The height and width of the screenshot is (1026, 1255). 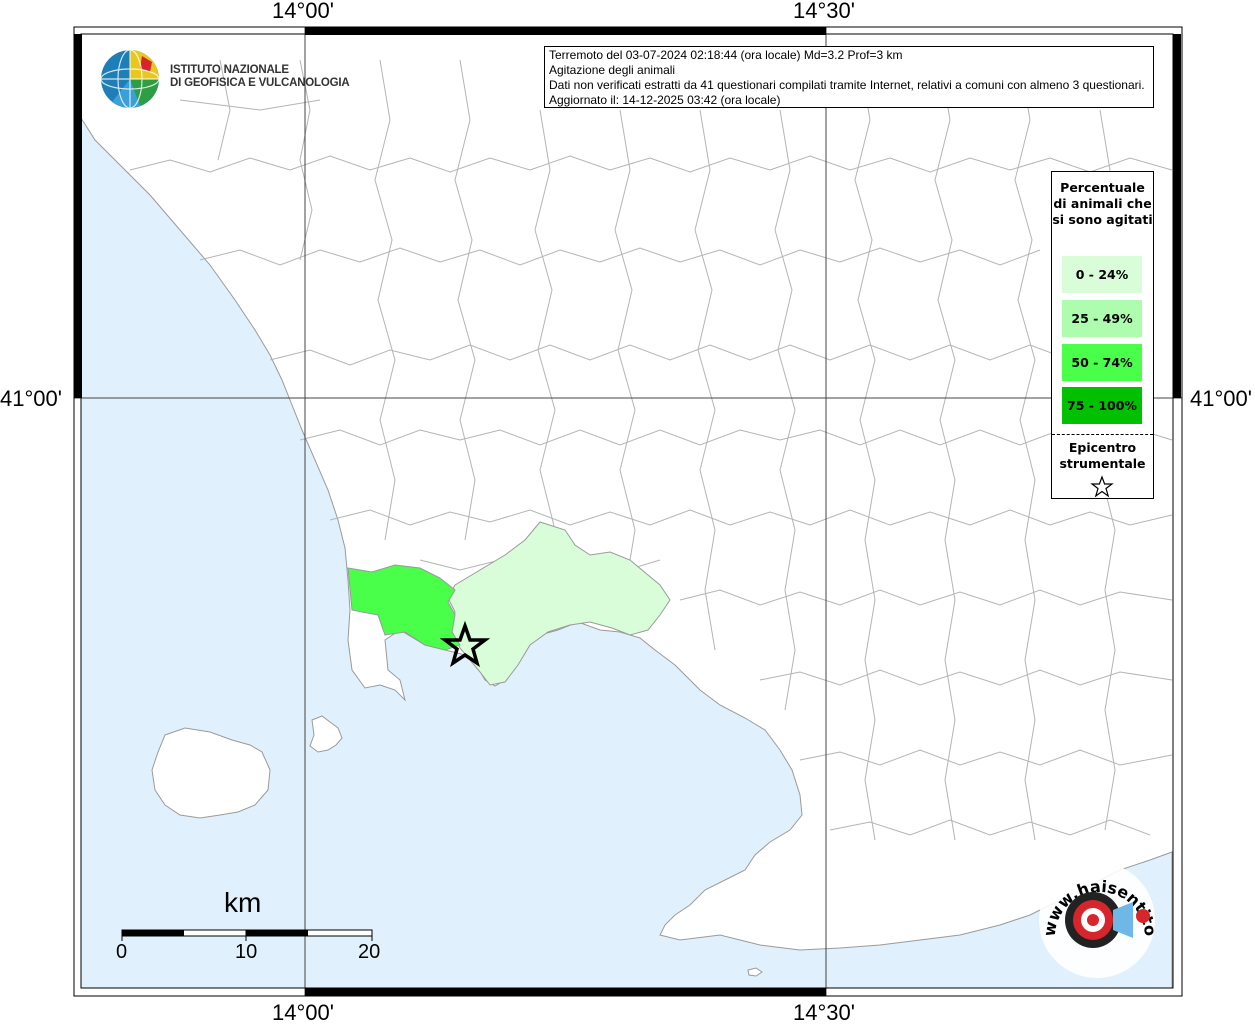 What do you see at coordinates (255, 930) in the screenshot?
I see `scale-bar: km 0 10 20` at bounding box center [255, 930].